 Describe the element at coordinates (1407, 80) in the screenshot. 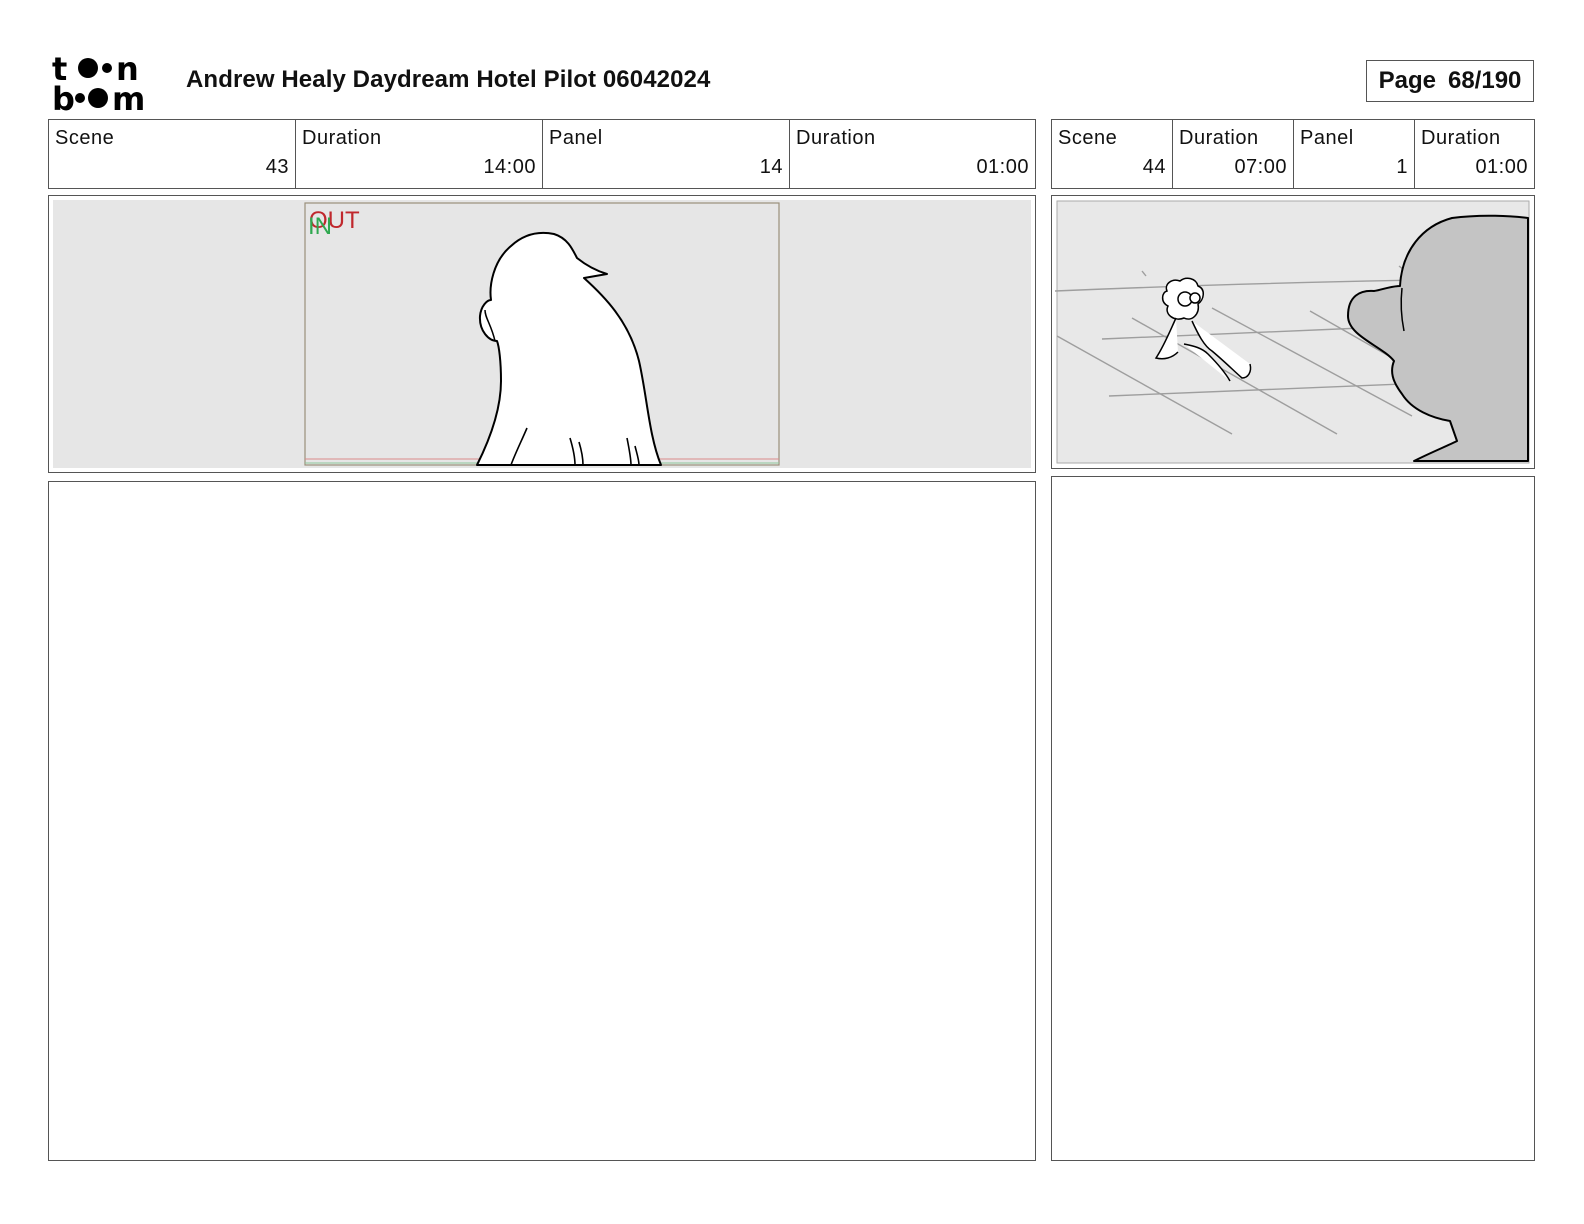

I see `page-label: Page` at that location.